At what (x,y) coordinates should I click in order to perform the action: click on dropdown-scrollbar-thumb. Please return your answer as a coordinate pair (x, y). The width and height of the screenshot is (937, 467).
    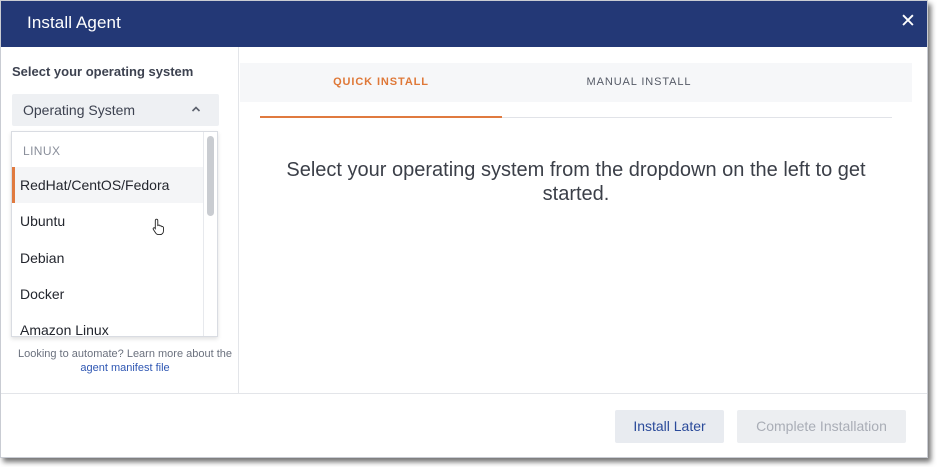
    Looking at the image, I should click on (210, 176).